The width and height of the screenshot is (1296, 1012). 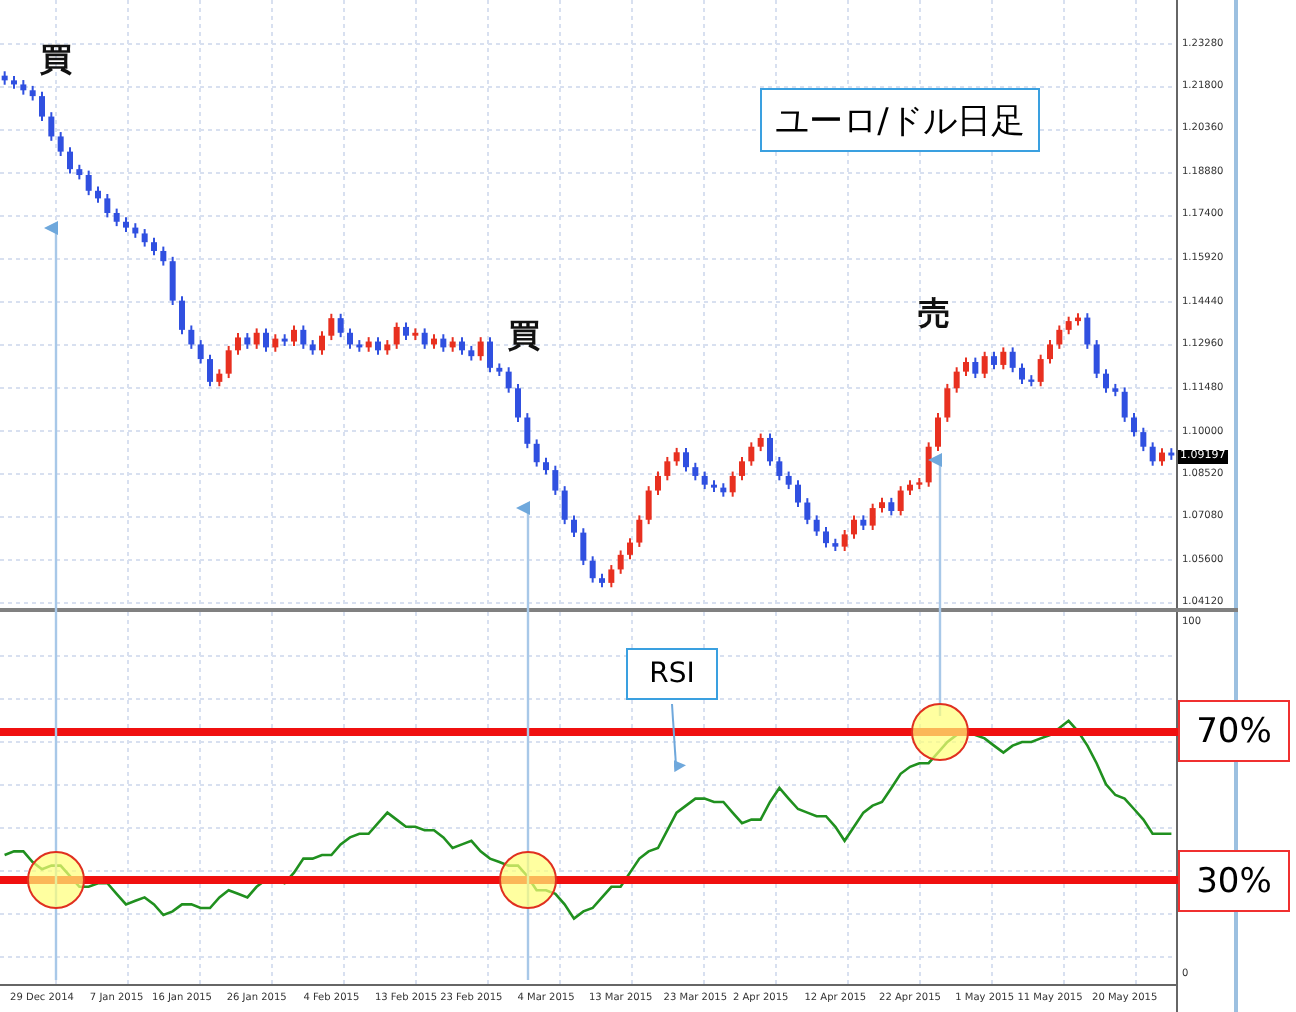 I want to click on level-label: 30%, so click(x=1234, y=881).